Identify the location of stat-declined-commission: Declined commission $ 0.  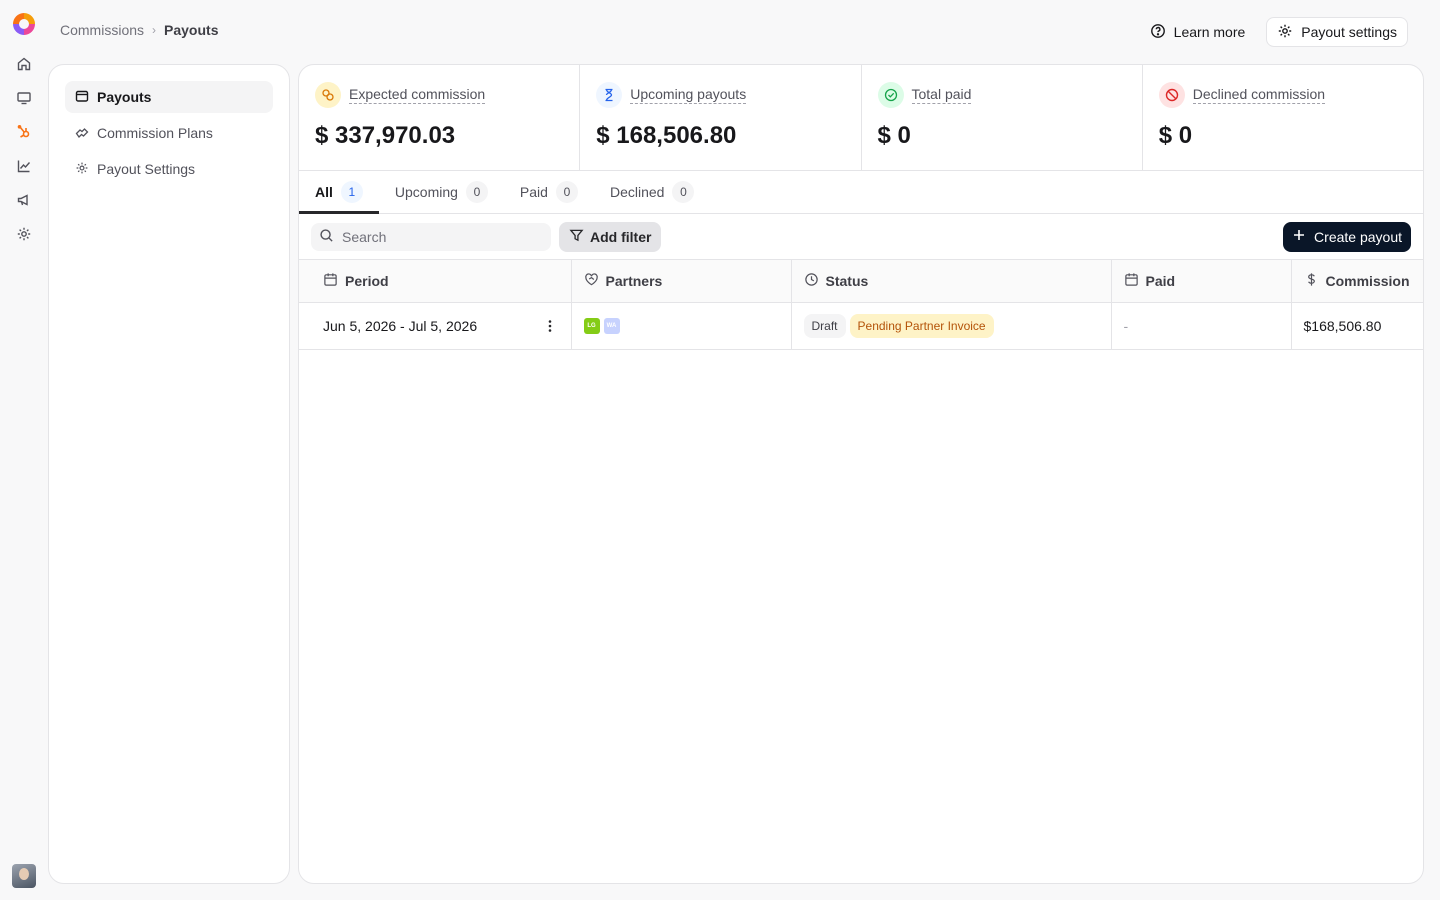
(1283, 117).